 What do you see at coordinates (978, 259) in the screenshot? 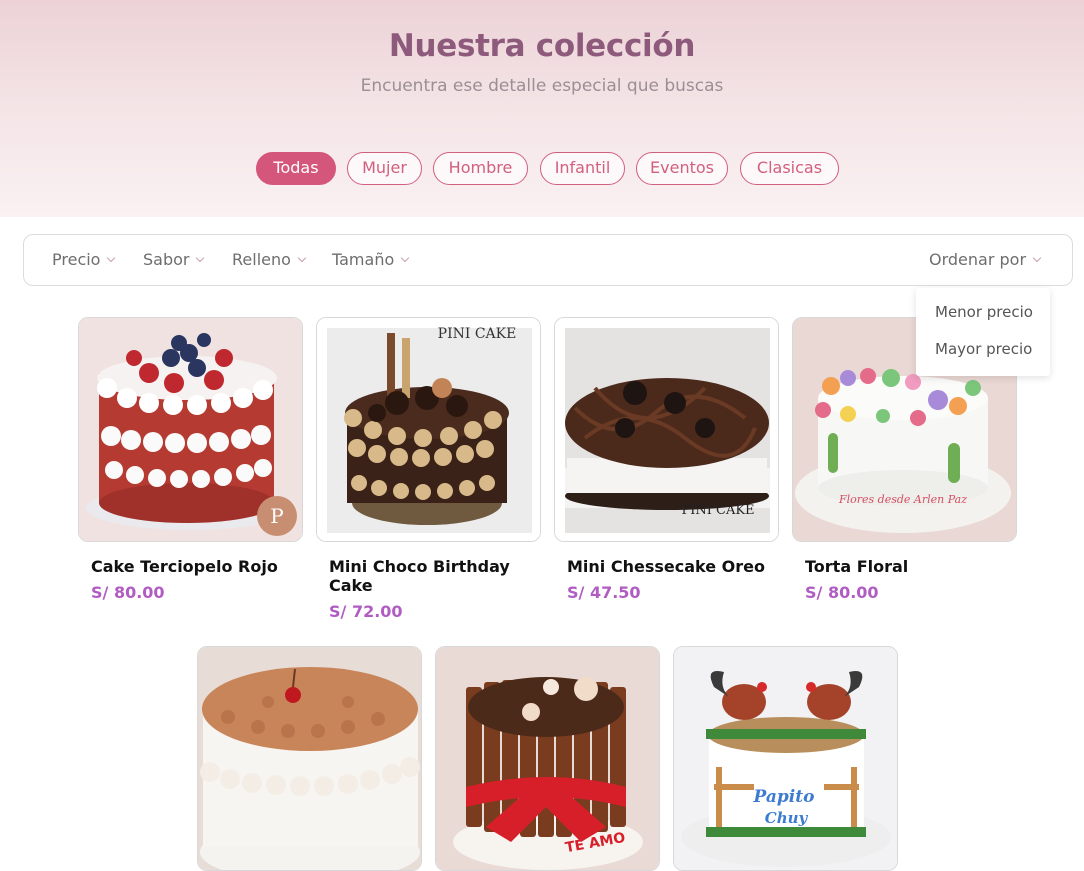
I see `sort-label: Ordenar por` at bounding box center [978, 259].